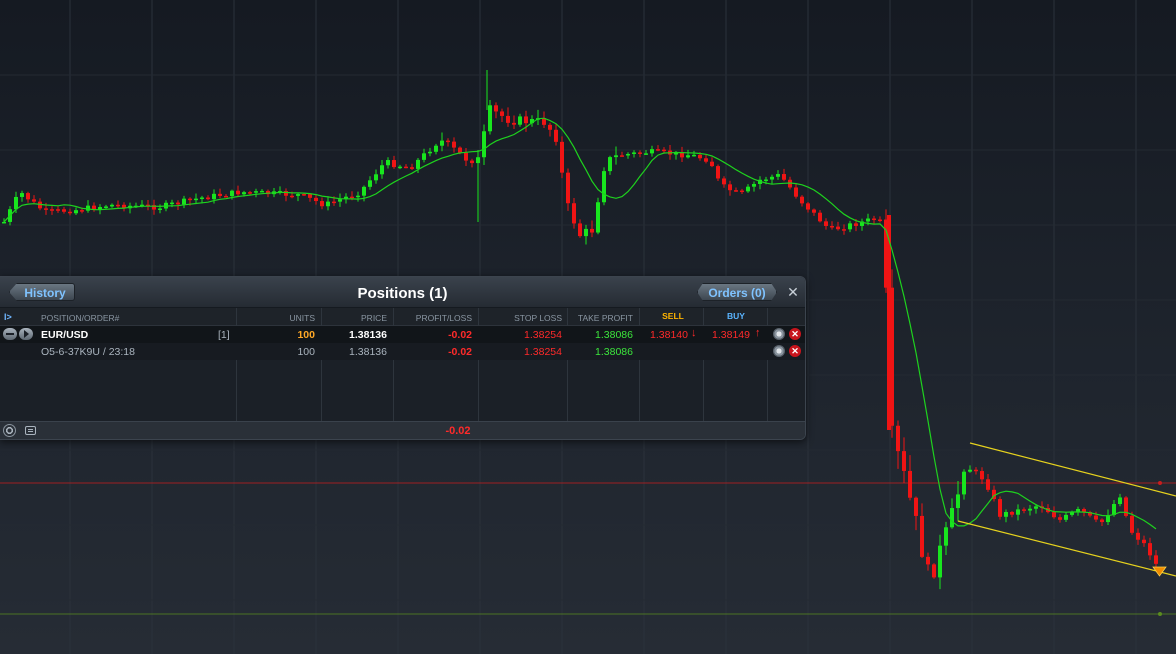 The width and height of the screenshot is (1176, 654). Describe the element at coordinates (758, 333) in the screenshot. I see `up-arrow-icon: ↑` at that location.